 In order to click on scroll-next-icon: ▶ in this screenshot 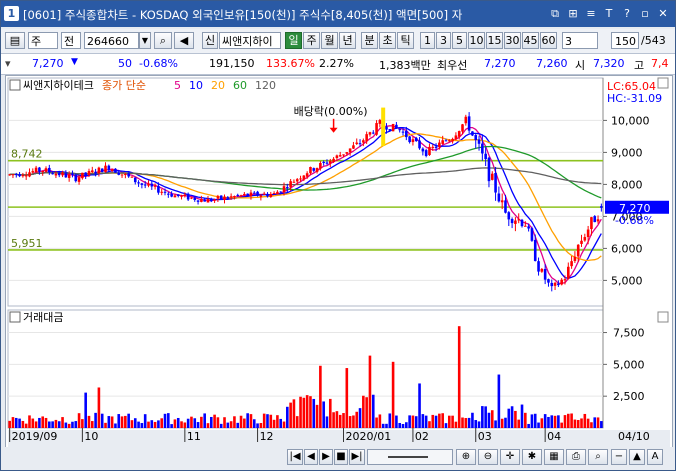, I will do `click(326, 457)`.